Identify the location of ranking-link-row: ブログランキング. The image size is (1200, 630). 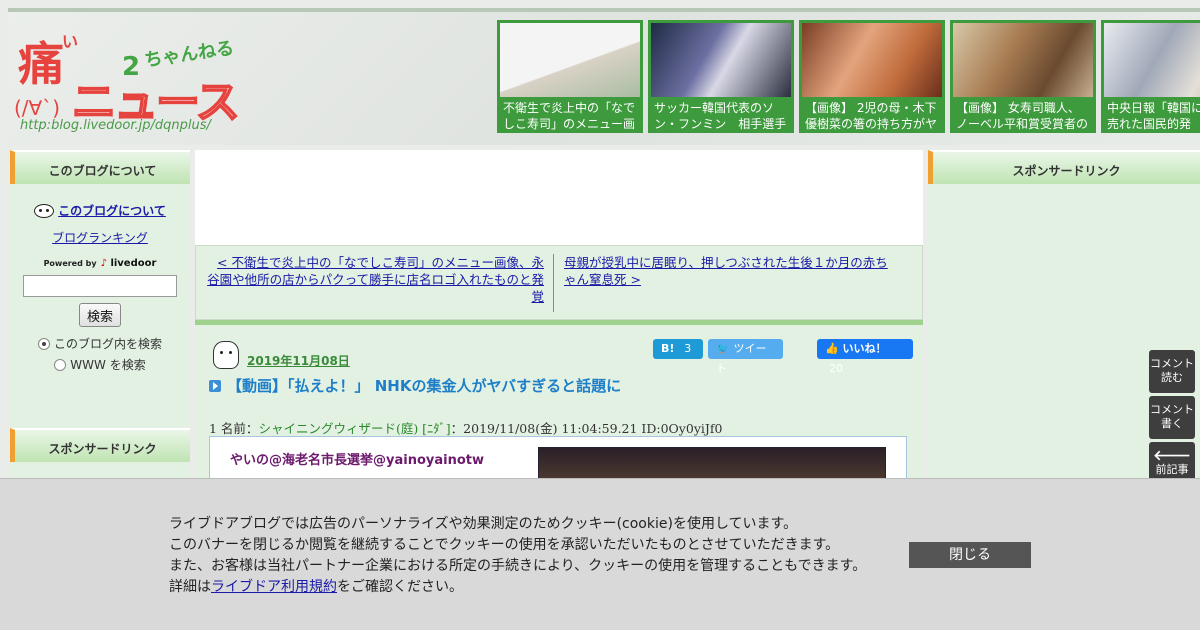
(100, 237).